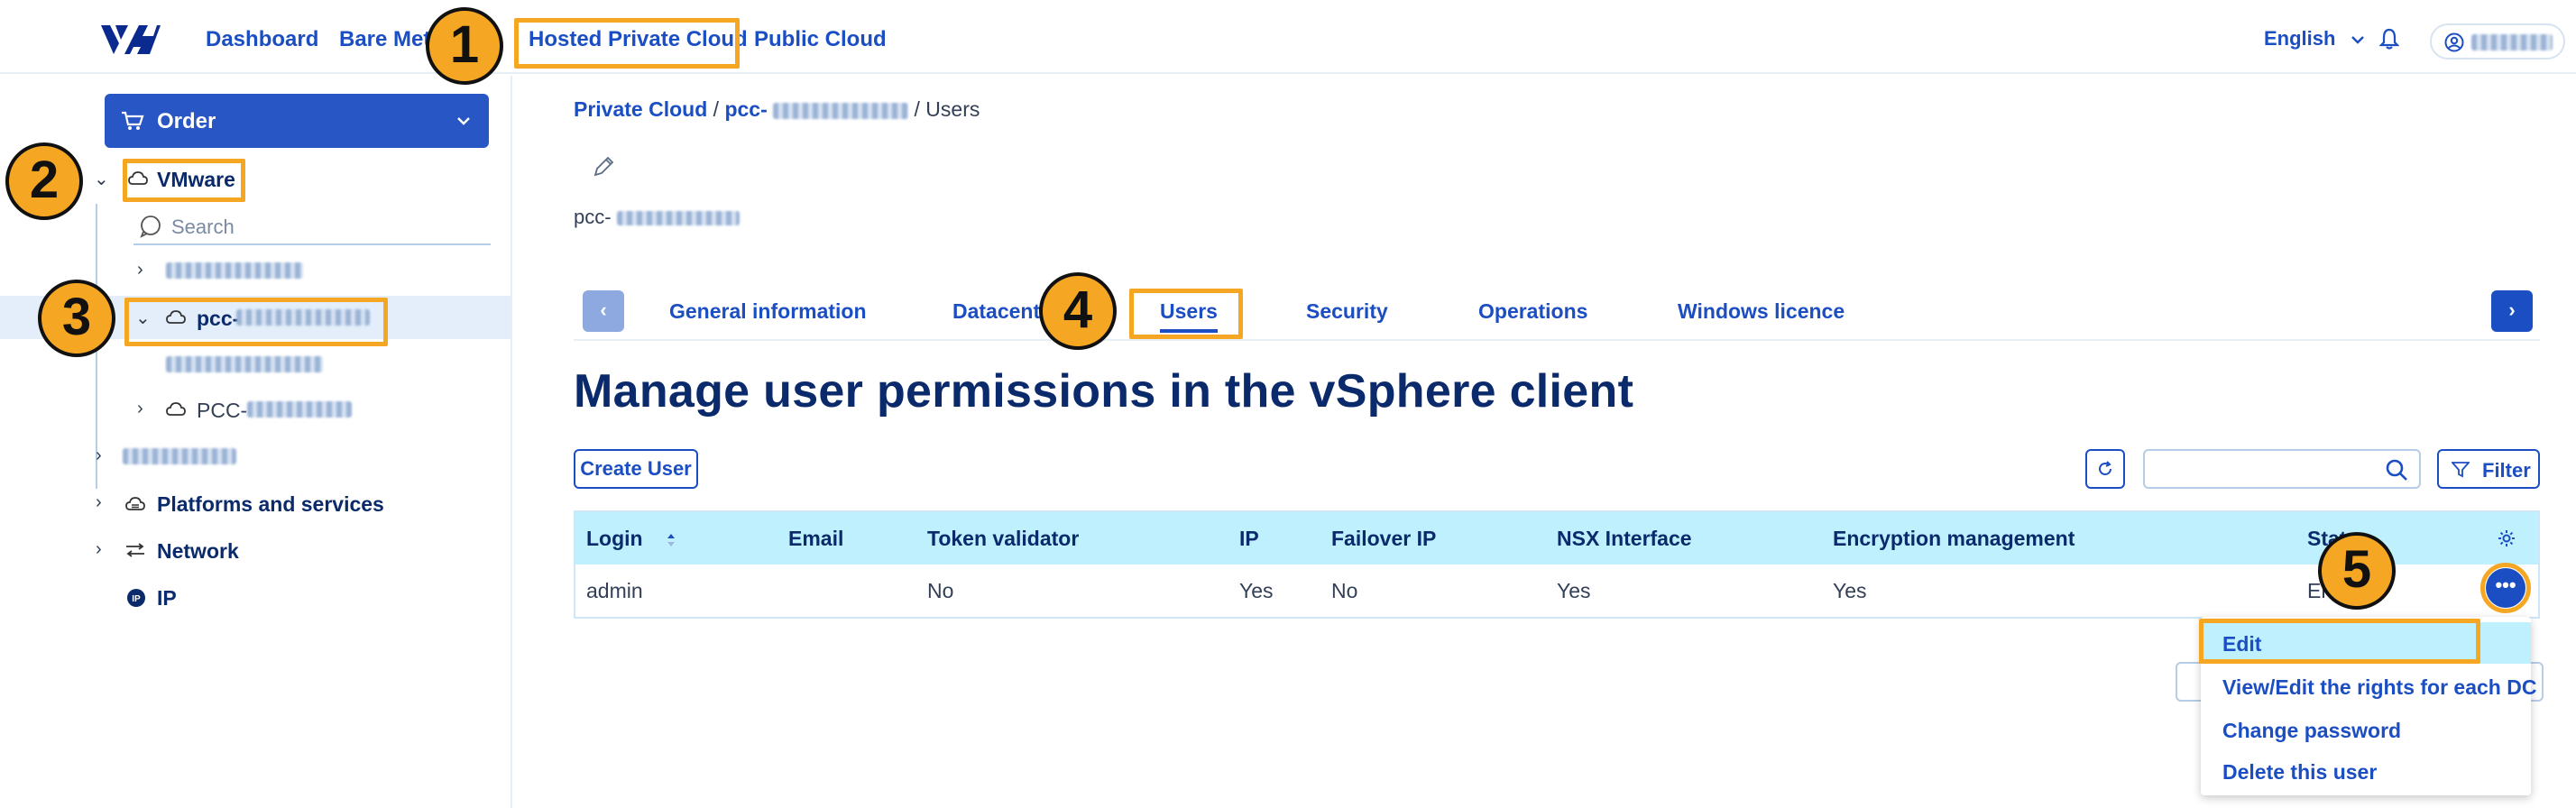 The height and width of the screenshot is (808, 2576). What do you see at coordinates (1850, 590) in the screenshot?
I see `cell-encryption-management: Yes` at bounding box center [1850, 590].